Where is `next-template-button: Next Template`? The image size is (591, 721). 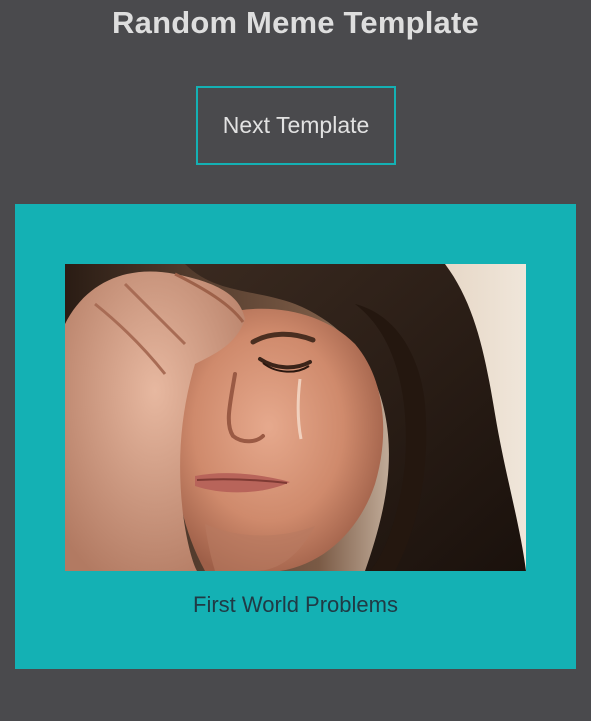 next-template-button: Next Template is located at coordinates (296, 125).